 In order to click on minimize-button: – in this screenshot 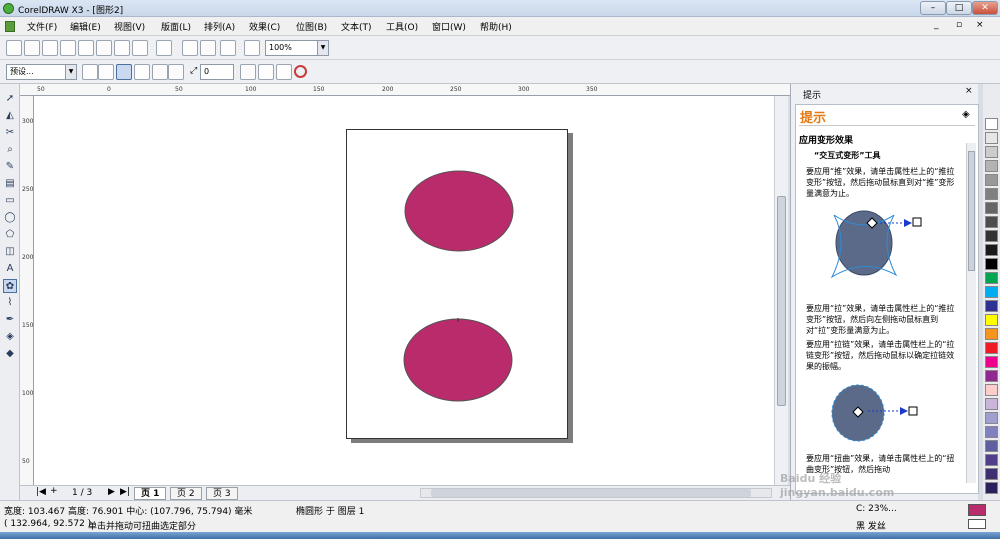, I will do `click(933, 8)`.